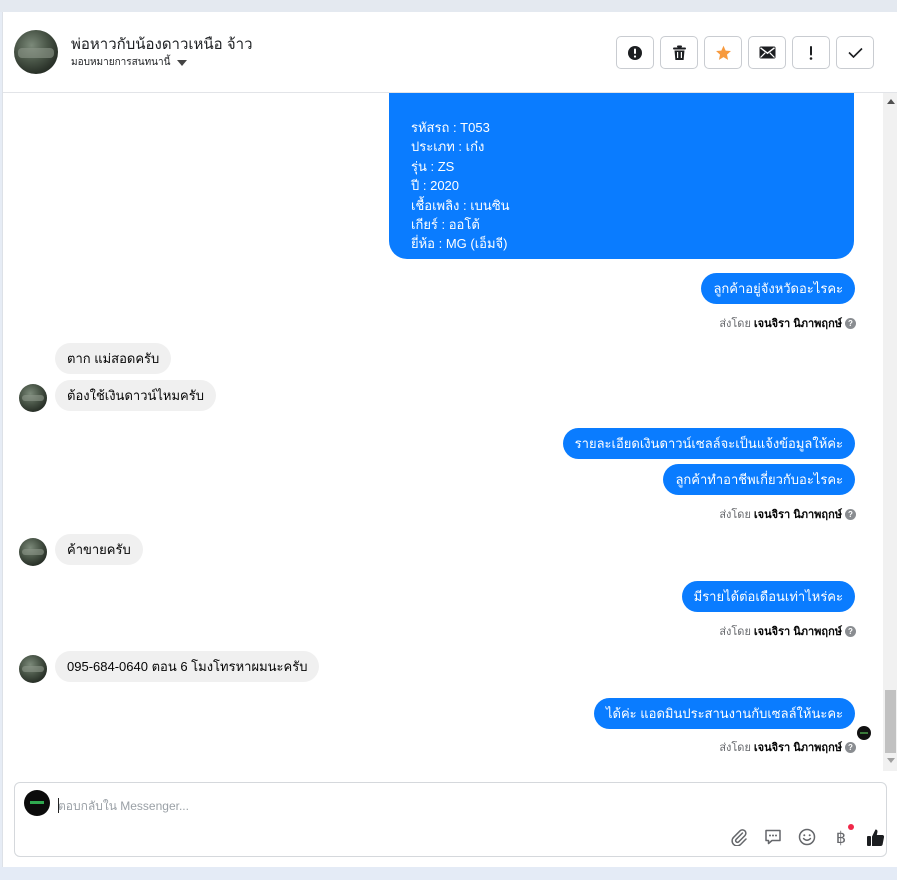 This screenshot has height=880, width=897. I want to click on car-info-line: ปี : 2020, so click(435, 186).